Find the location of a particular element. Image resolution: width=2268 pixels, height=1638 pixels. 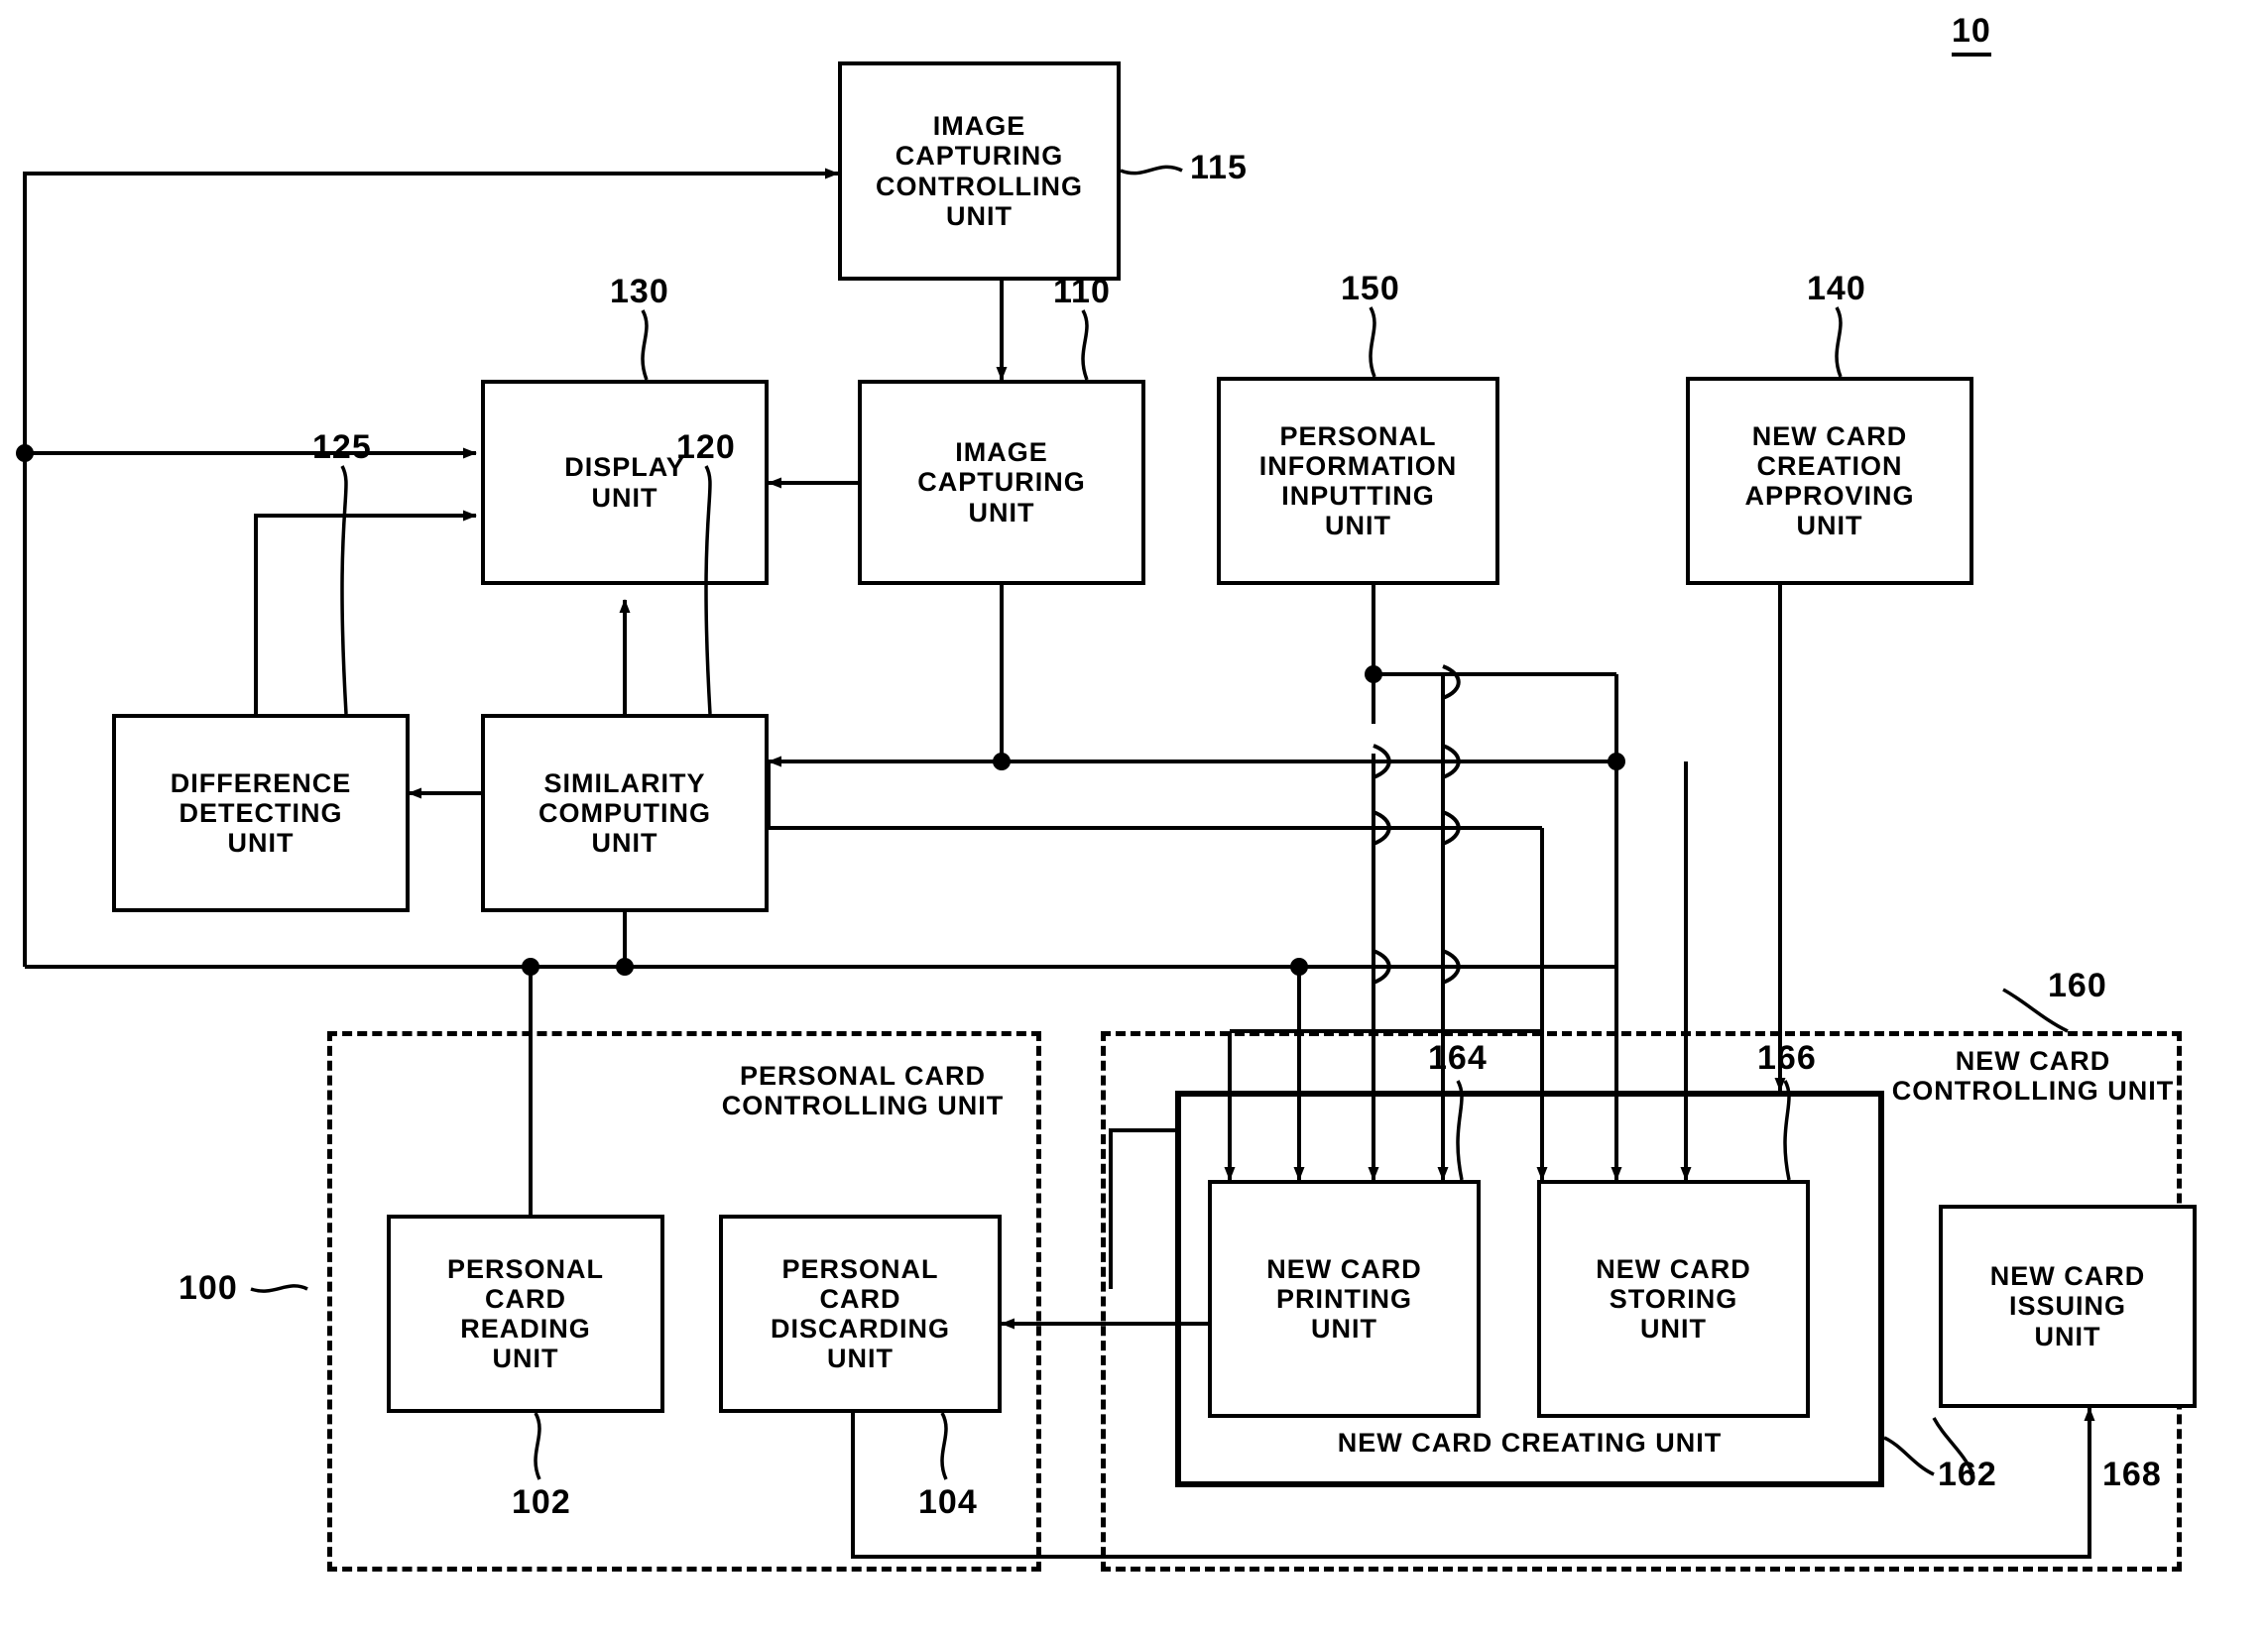

image-capturing-controlling-unit-box: IMAGE CAPTURING CONTROLLING UNIT is located at coordinates (979, 171).